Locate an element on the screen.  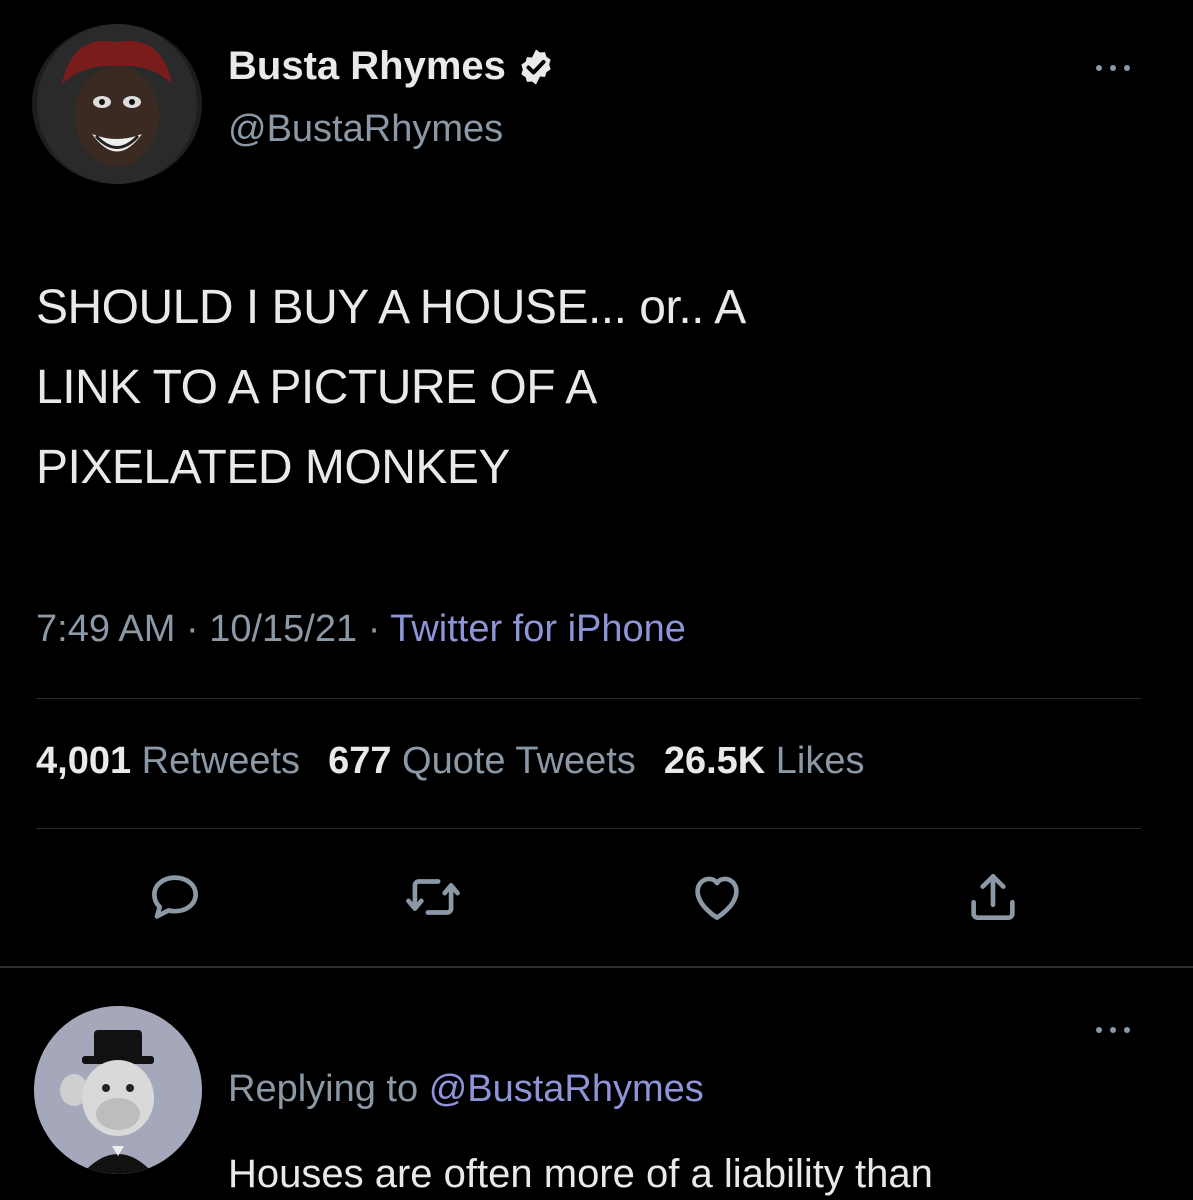
likes-label: Likes is located at coordinates (820, 761).